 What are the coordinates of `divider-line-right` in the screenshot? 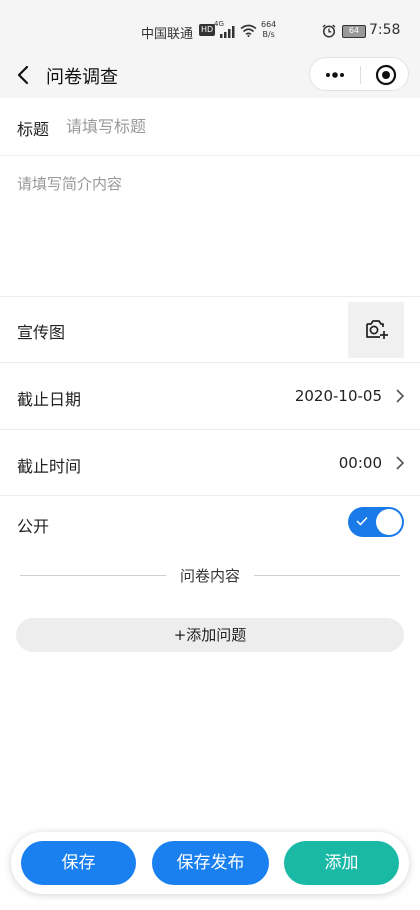 It's located at (327, 575).